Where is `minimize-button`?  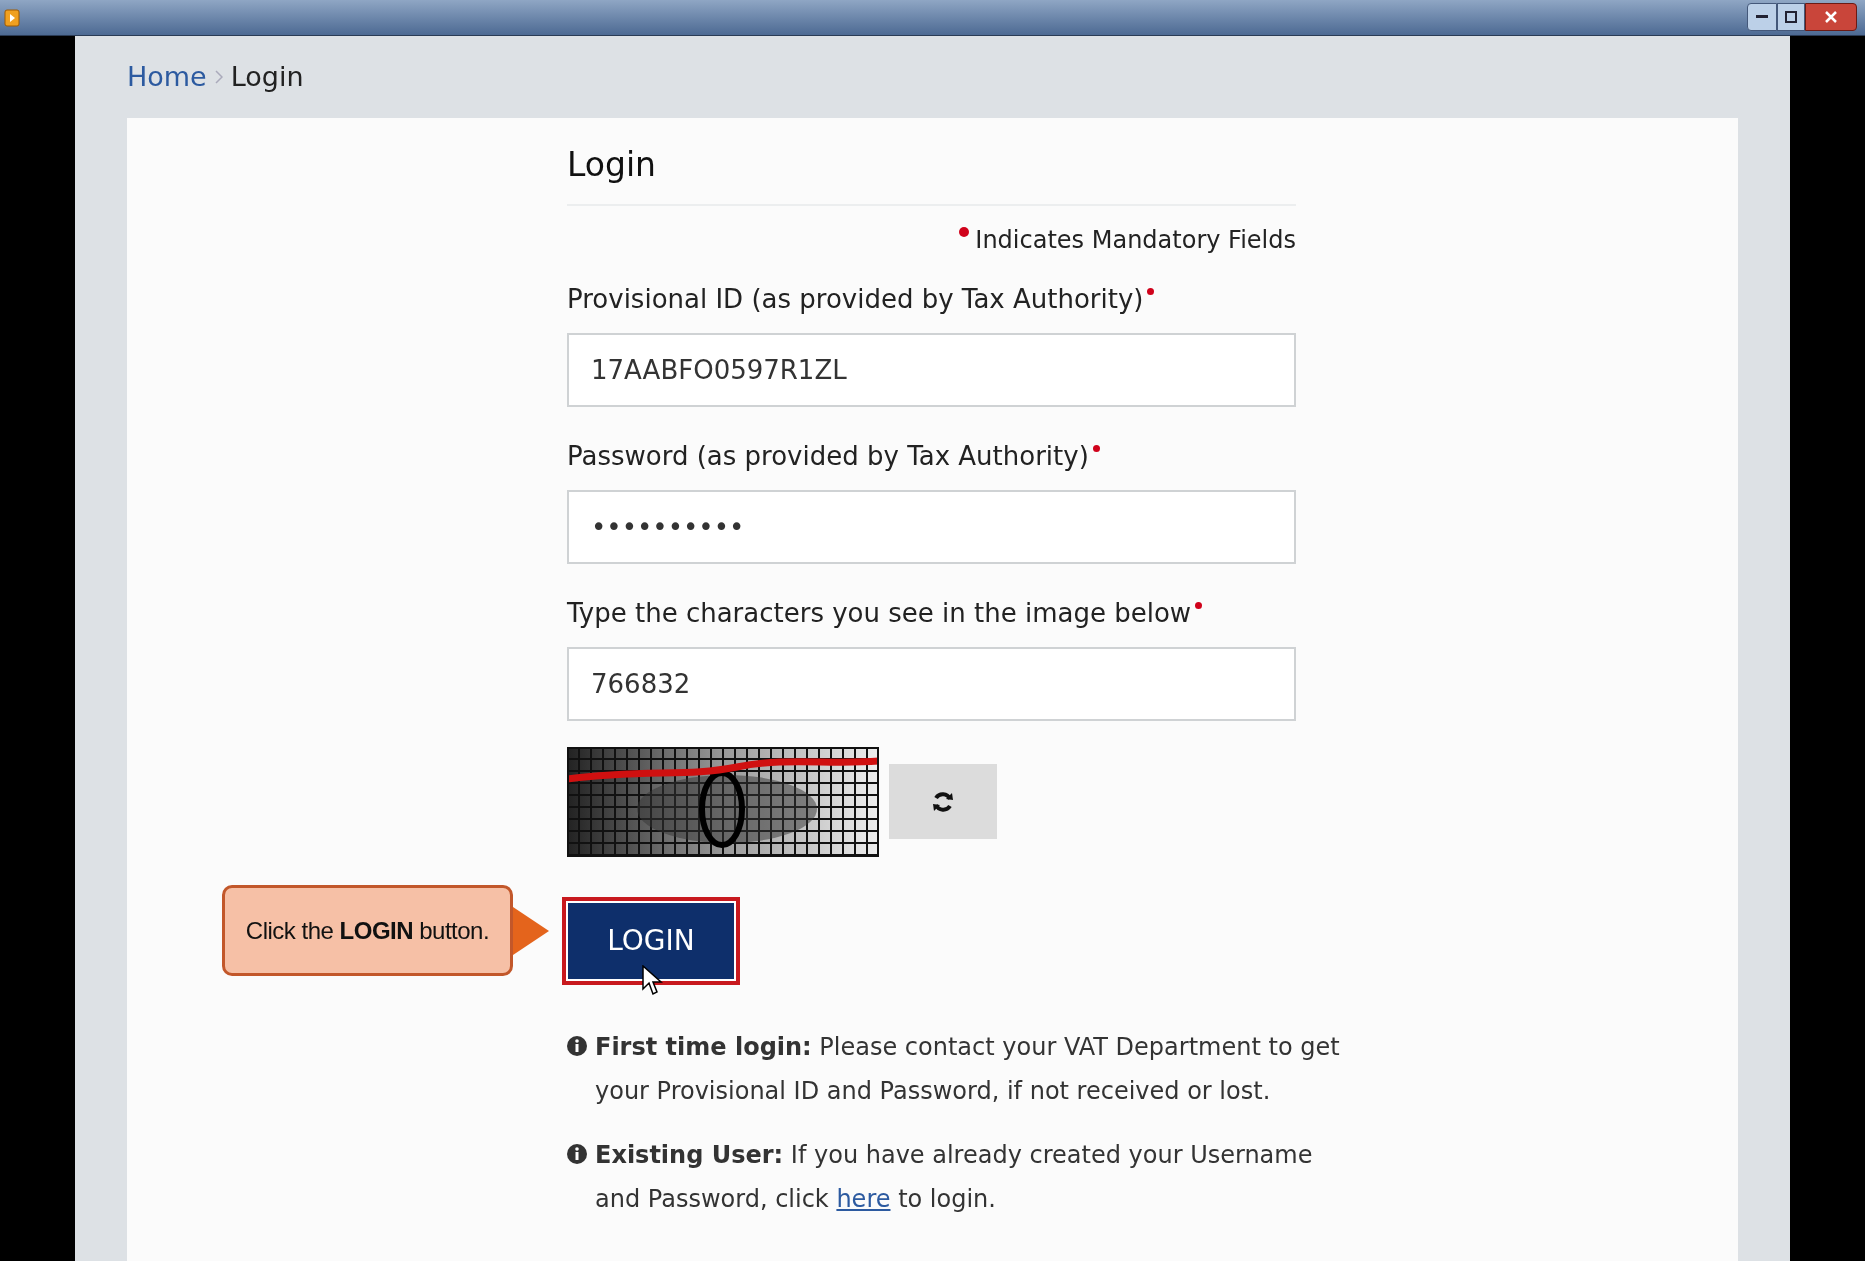 minimize-button is located at coordinates (1762, 16).